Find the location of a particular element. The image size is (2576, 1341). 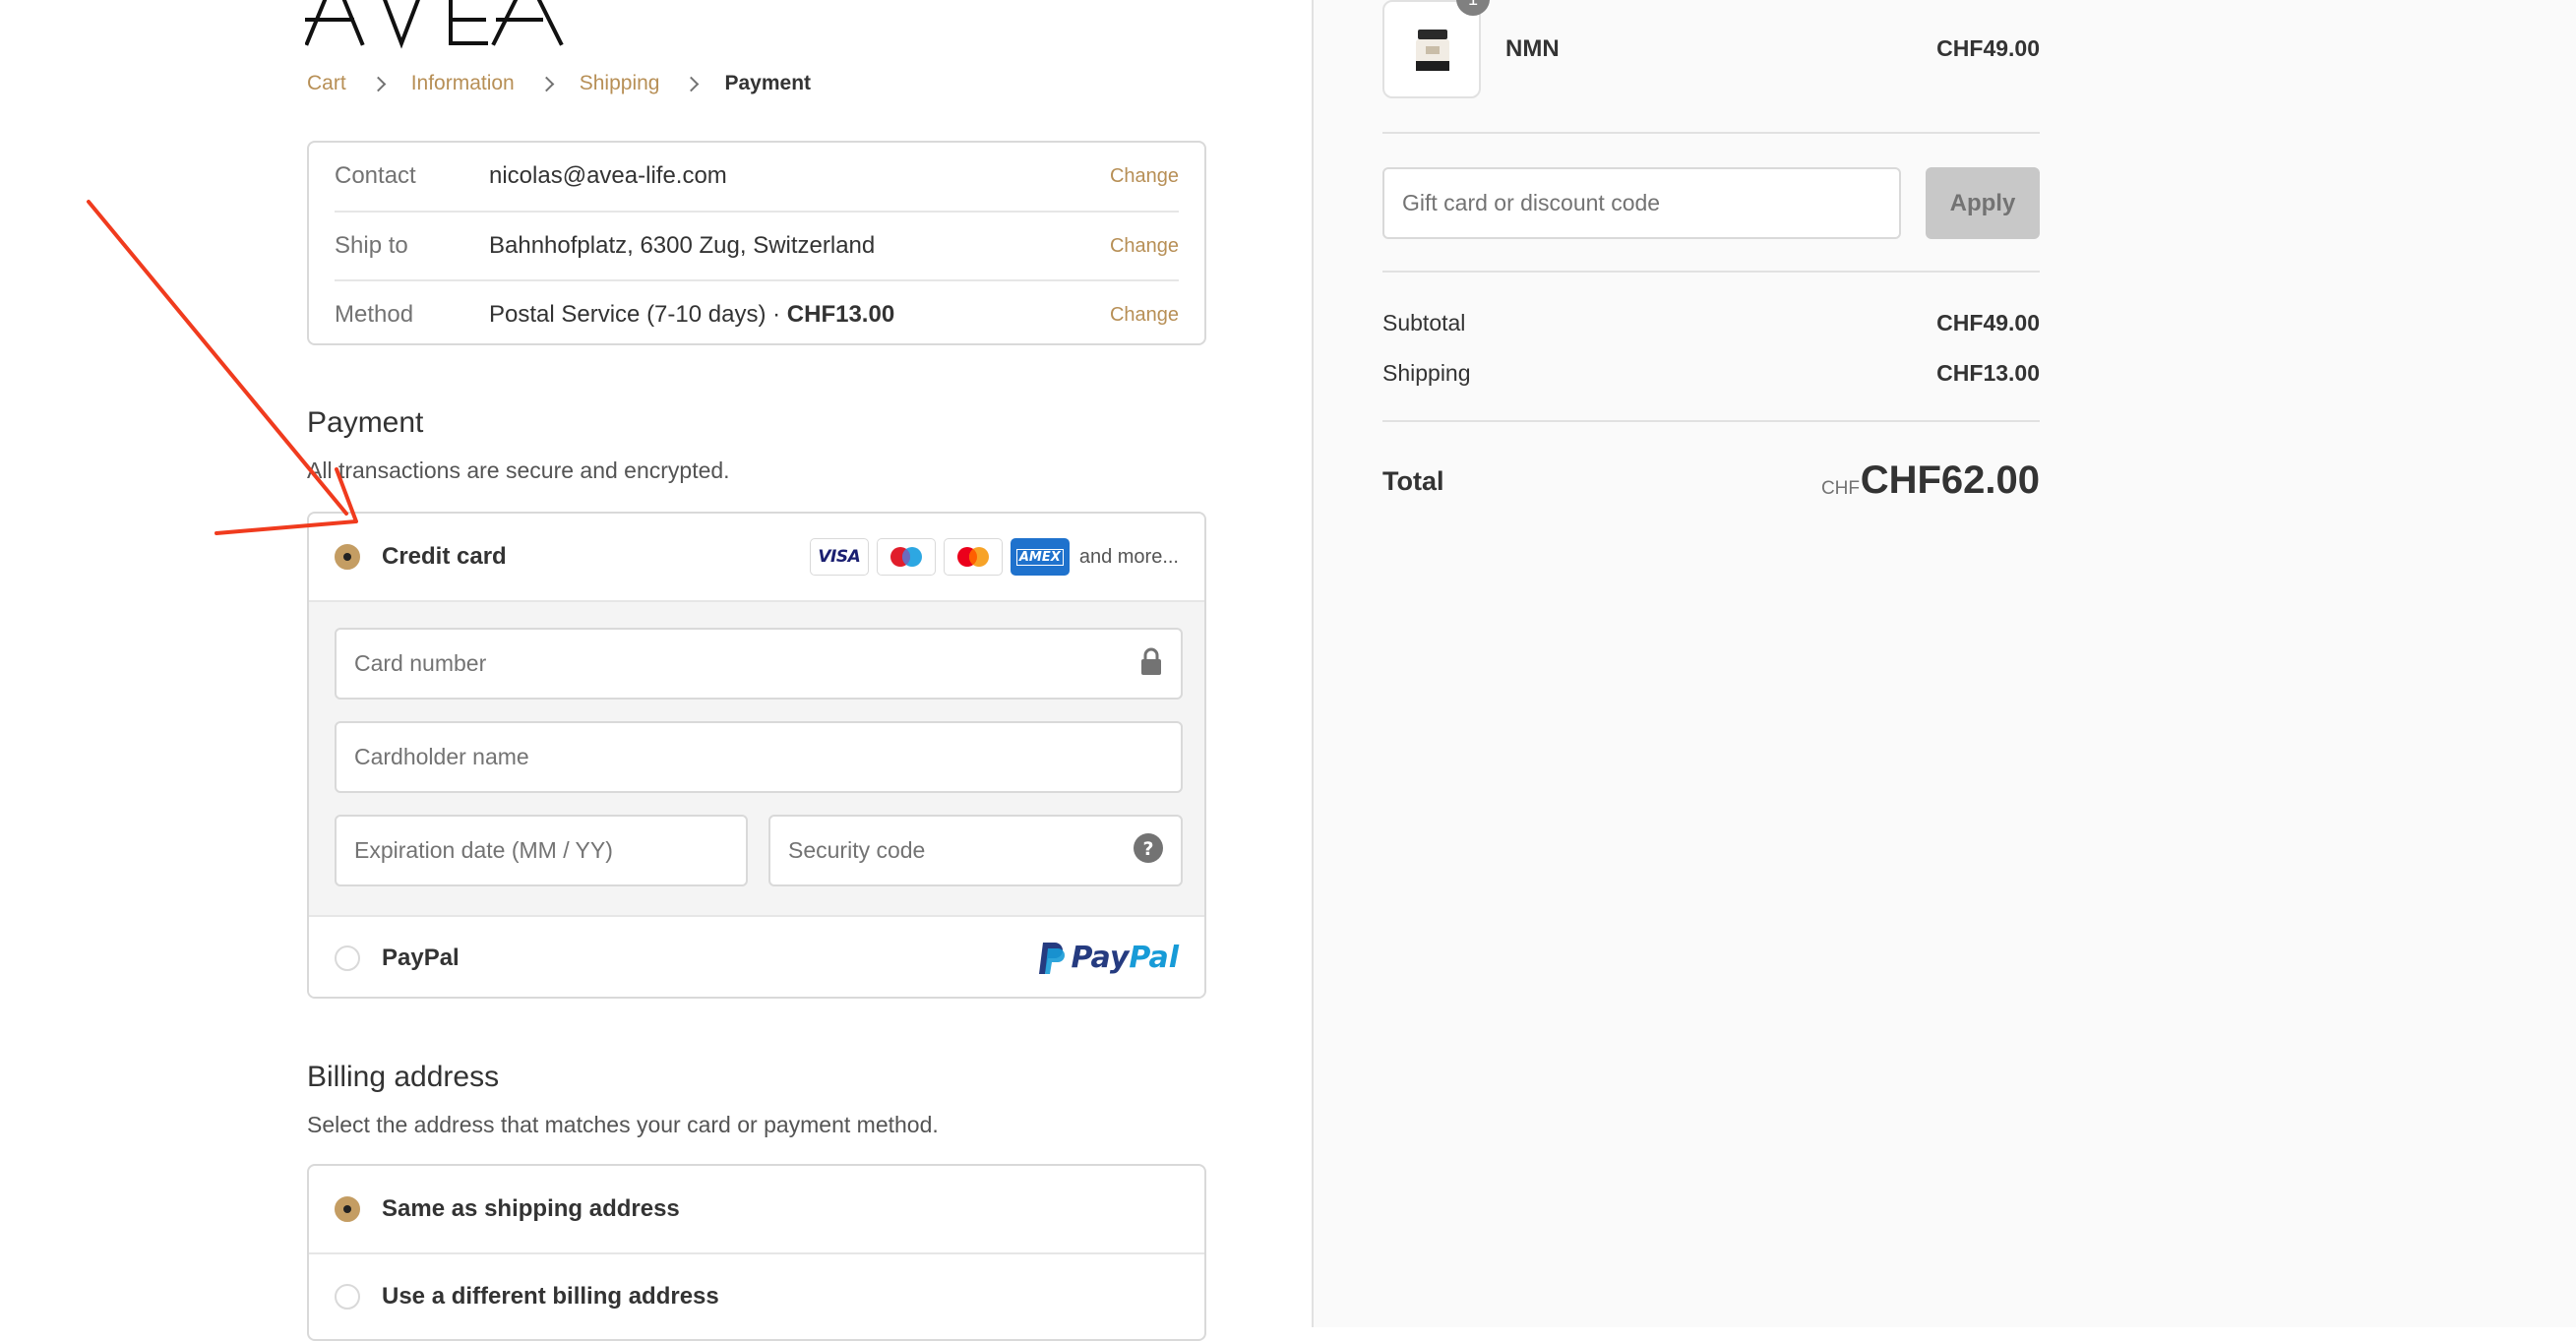

billing-same-option: Same as shipping address is located at coordinates (756, 1209).